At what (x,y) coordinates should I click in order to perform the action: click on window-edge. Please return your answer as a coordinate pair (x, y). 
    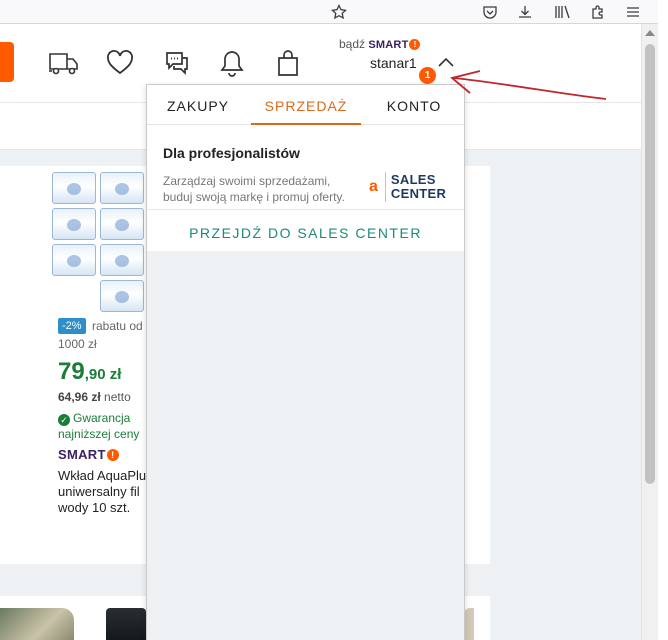
    Looking at the image, I should click on (663, 320).